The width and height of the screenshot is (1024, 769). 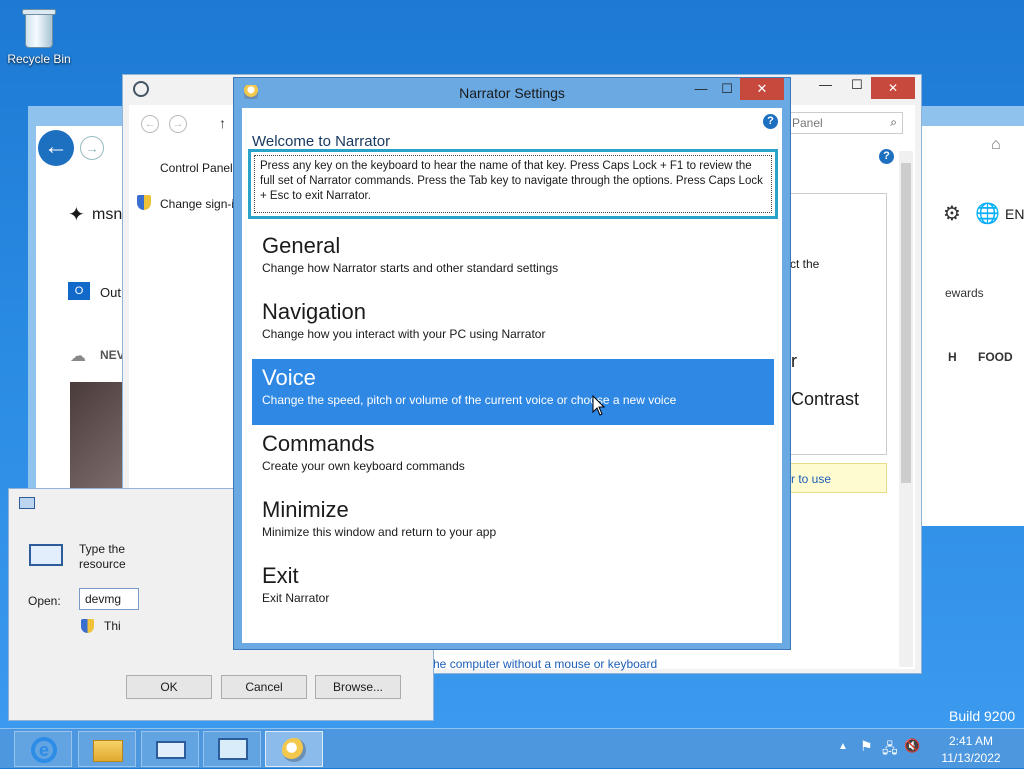 What do you see at coordinates (314, 311) in the screenshot?
I see `menu-item-title: Navigation` at bounding box center [314, 311].